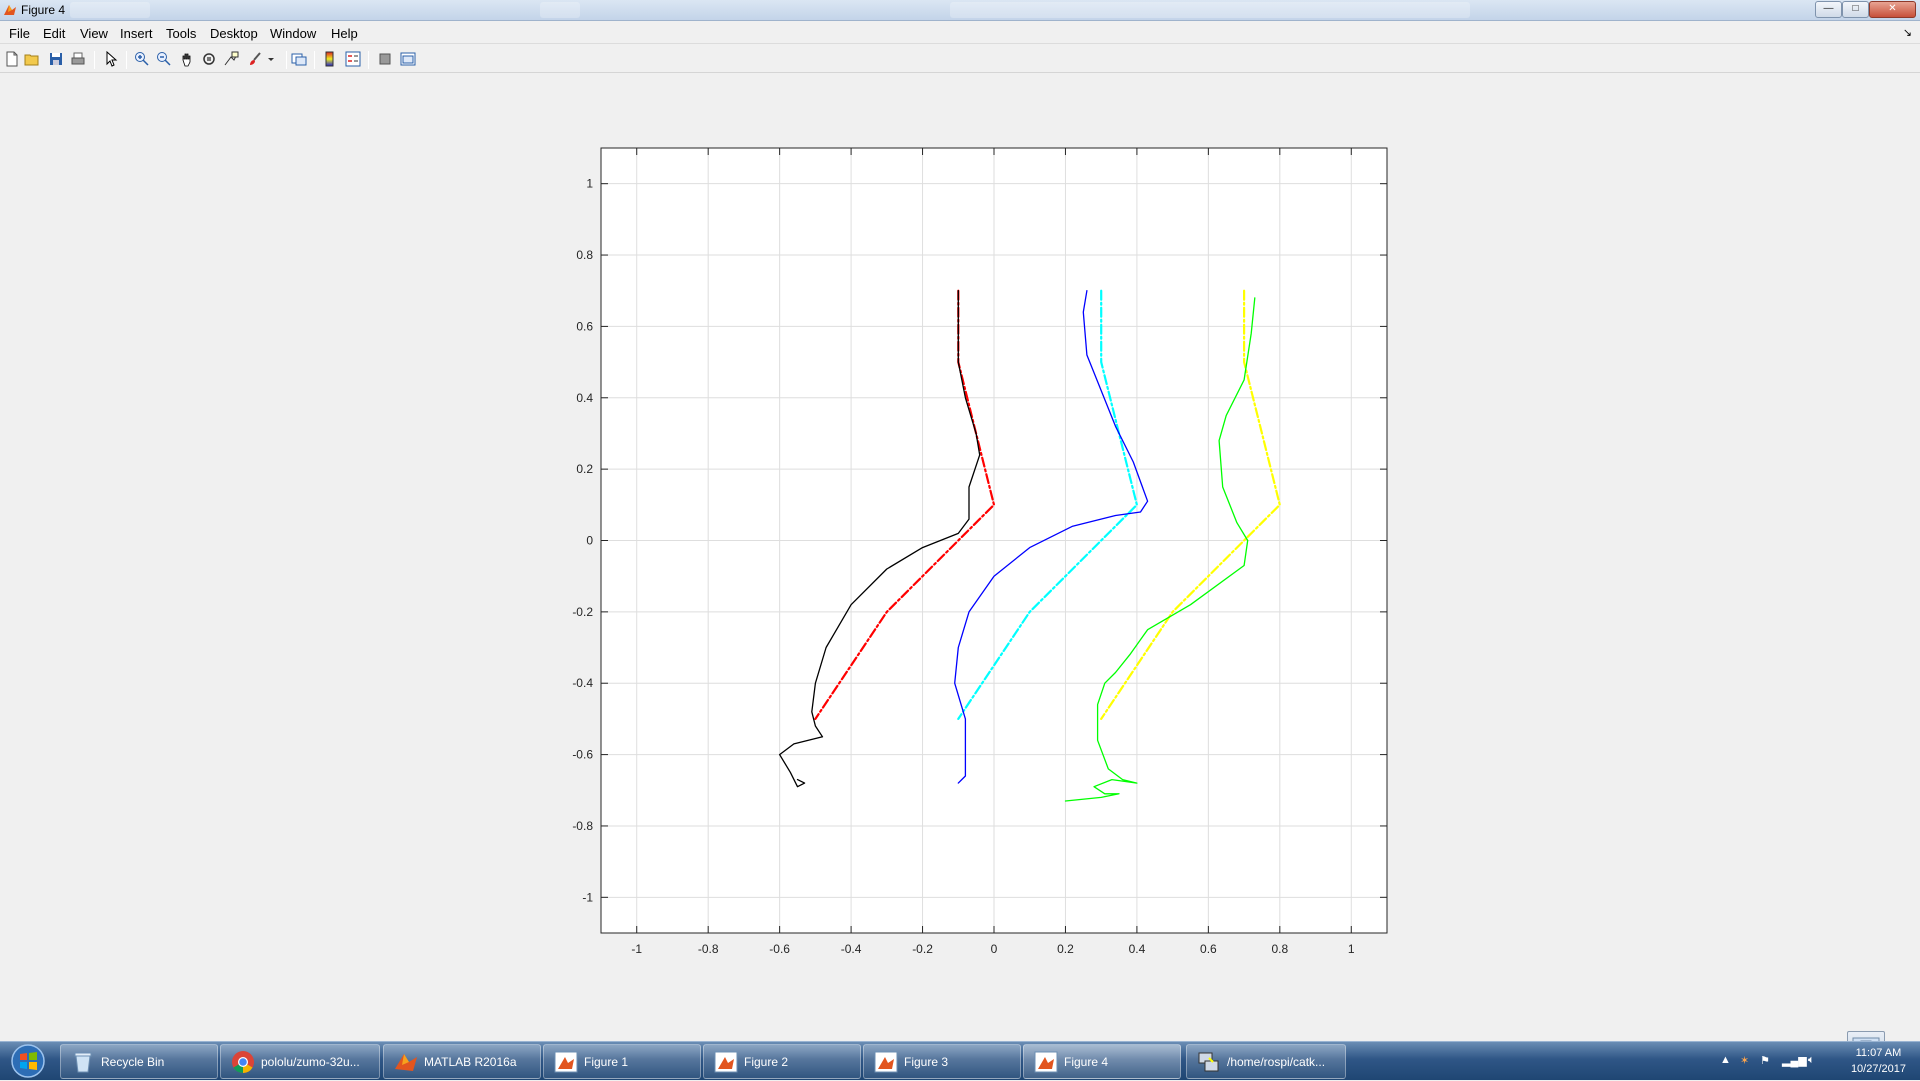 Image resolution: width=1920 pixels, height=1081 pixels. Describe the element at coordinates (142, 59) in the screenshot. I see `zoom-in-icon` at that location.